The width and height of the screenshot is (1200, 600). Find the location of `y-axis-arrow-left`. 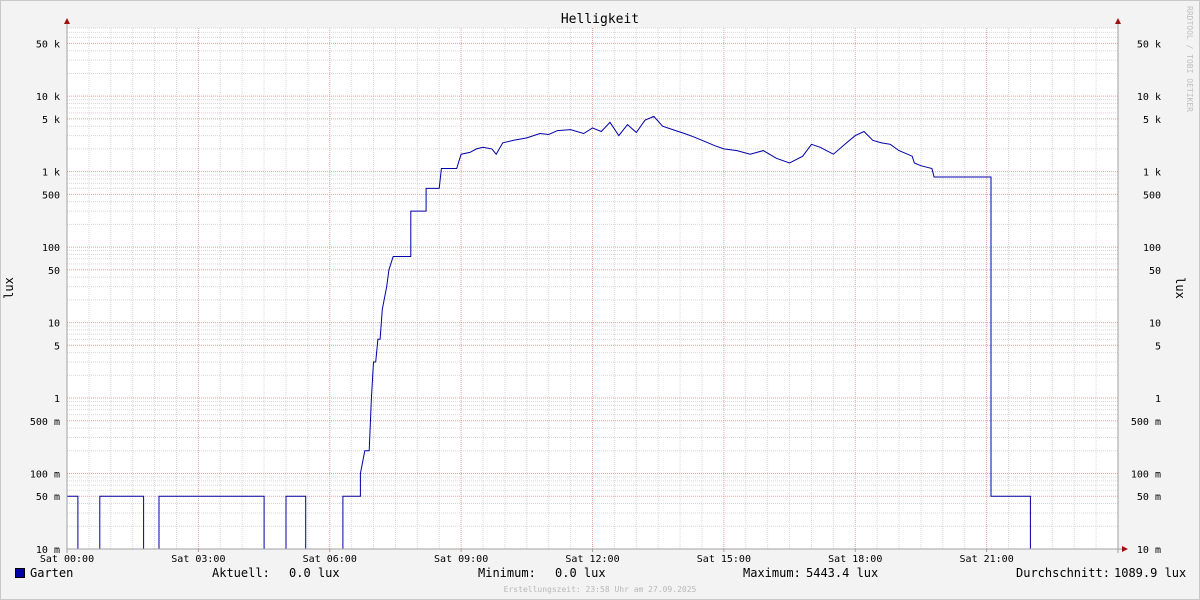

y-axis-arrow-left is located at coordinates (67, 21).